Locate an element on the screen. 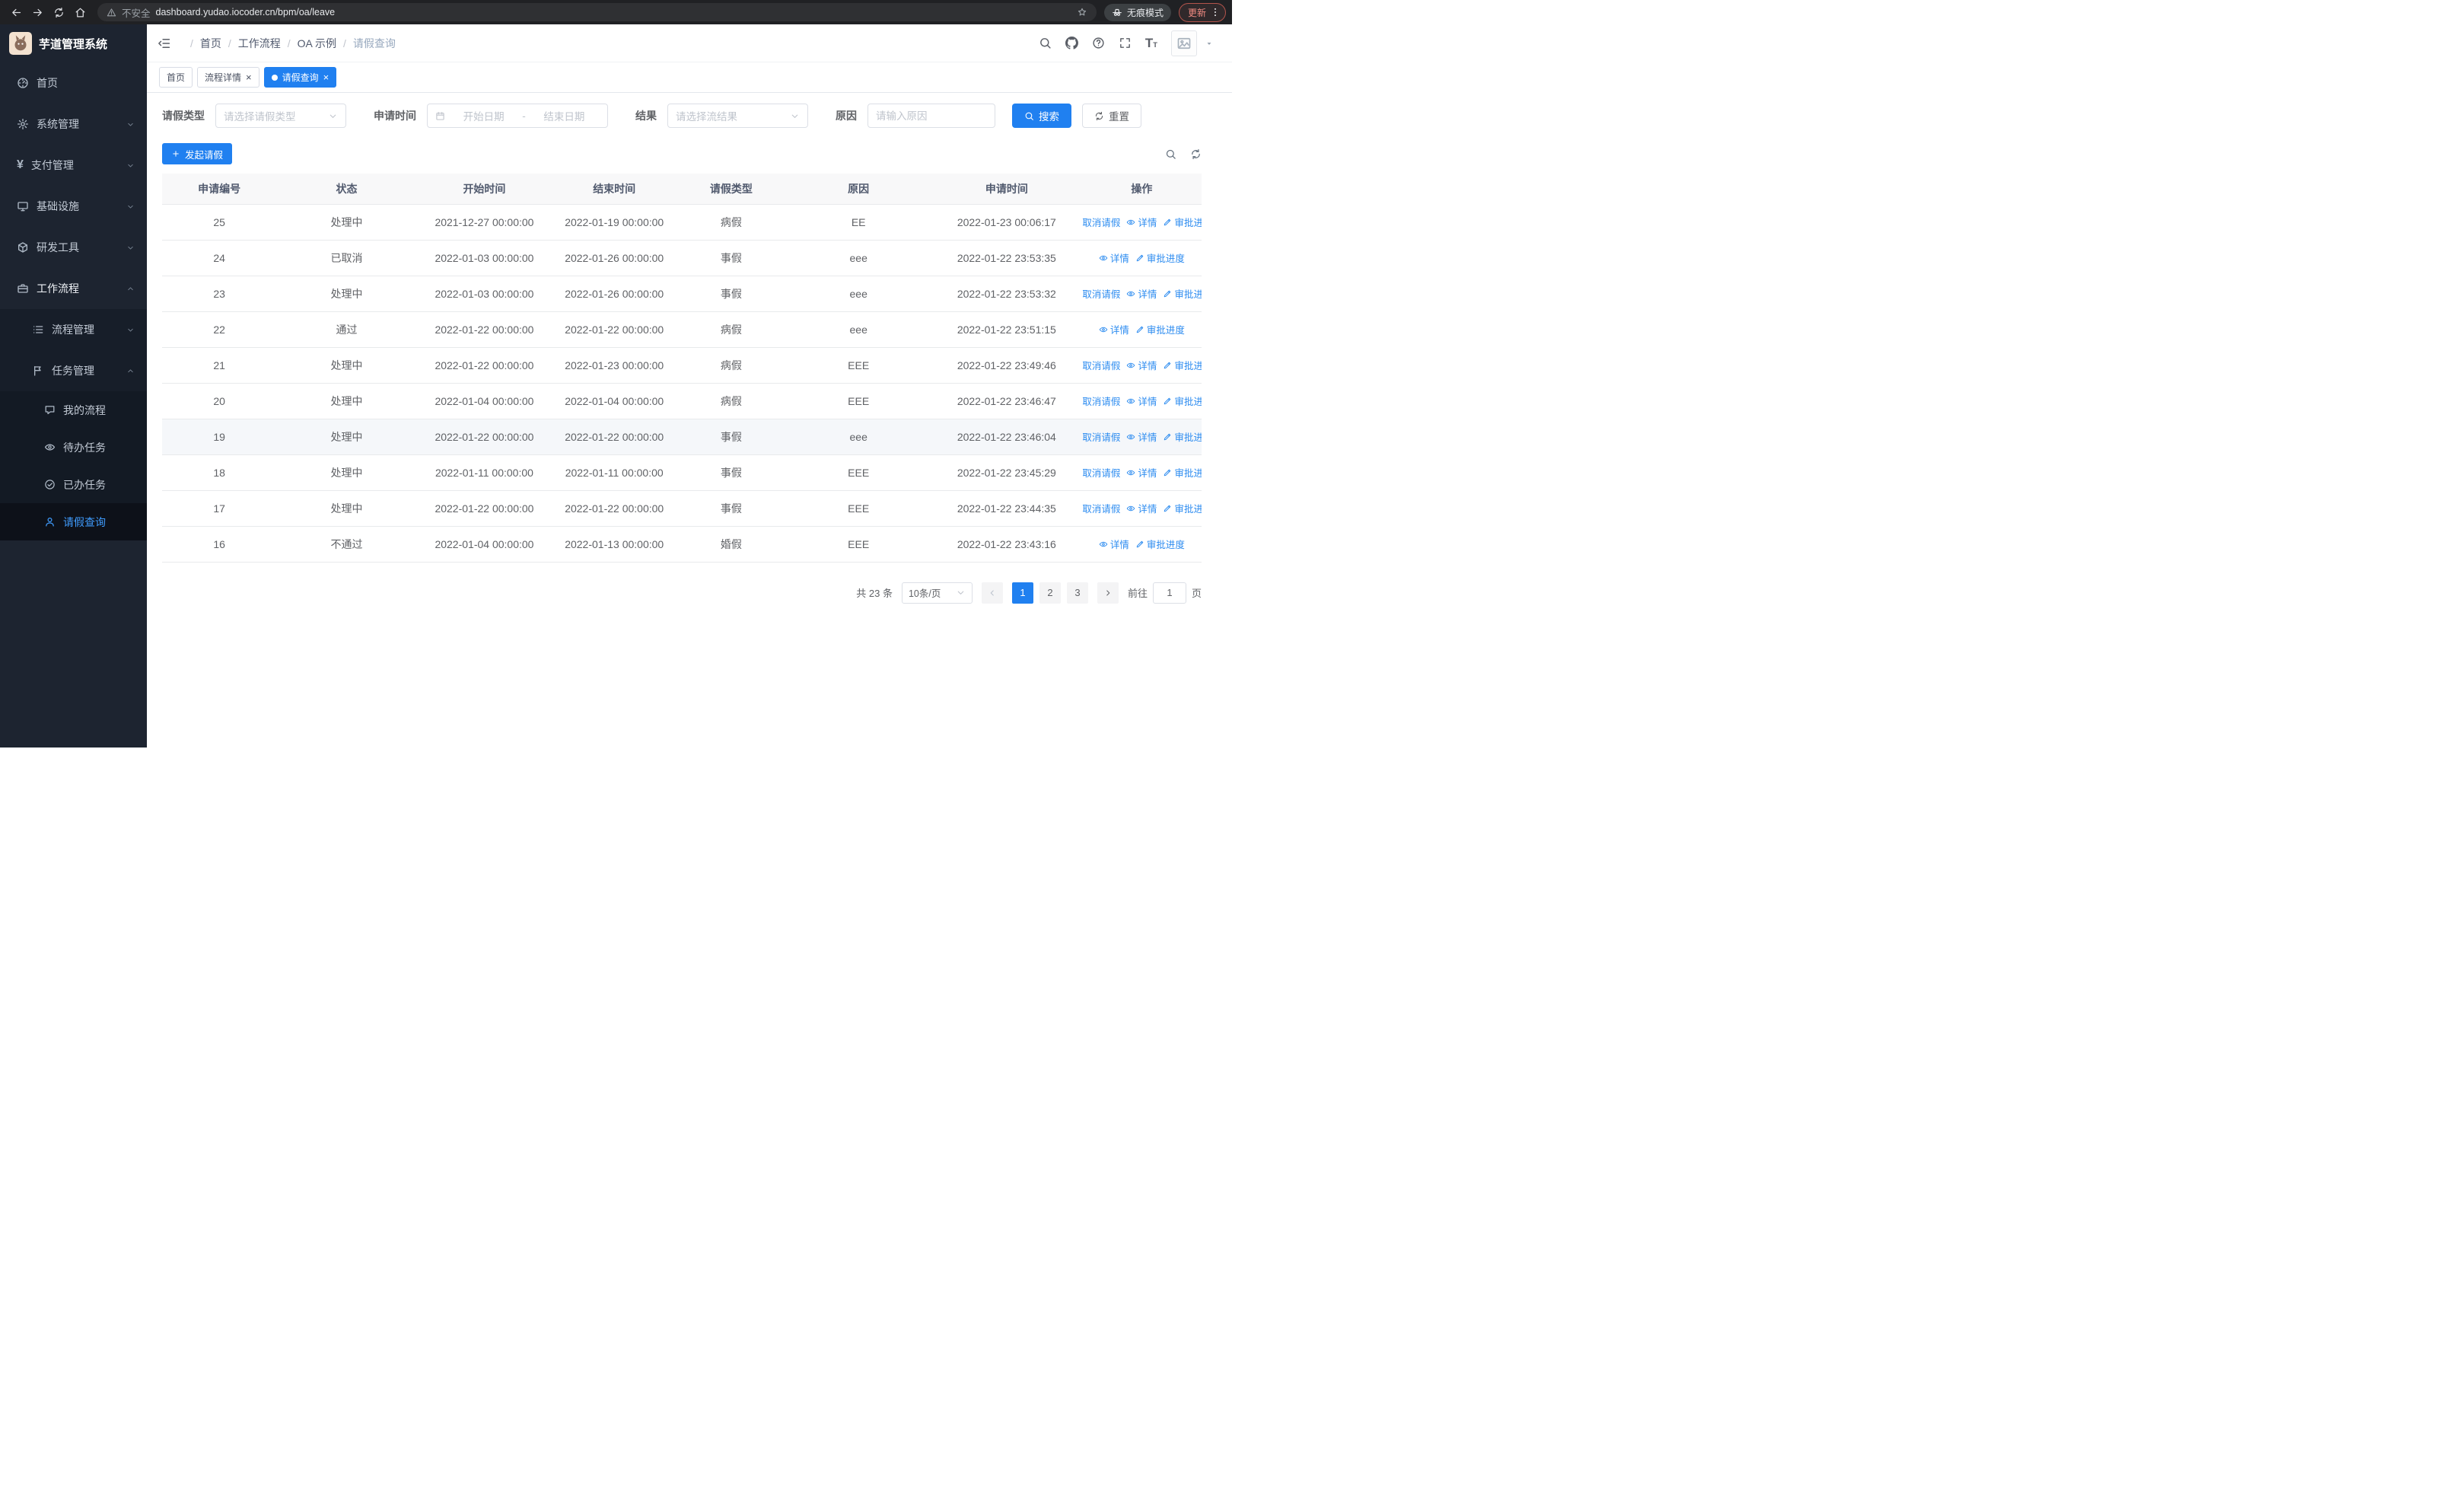 The width and height of the screenshot is (2464, 1495). cell-start-time: 2022-01-03 00:00:00 is located at coordinates (484, 258).